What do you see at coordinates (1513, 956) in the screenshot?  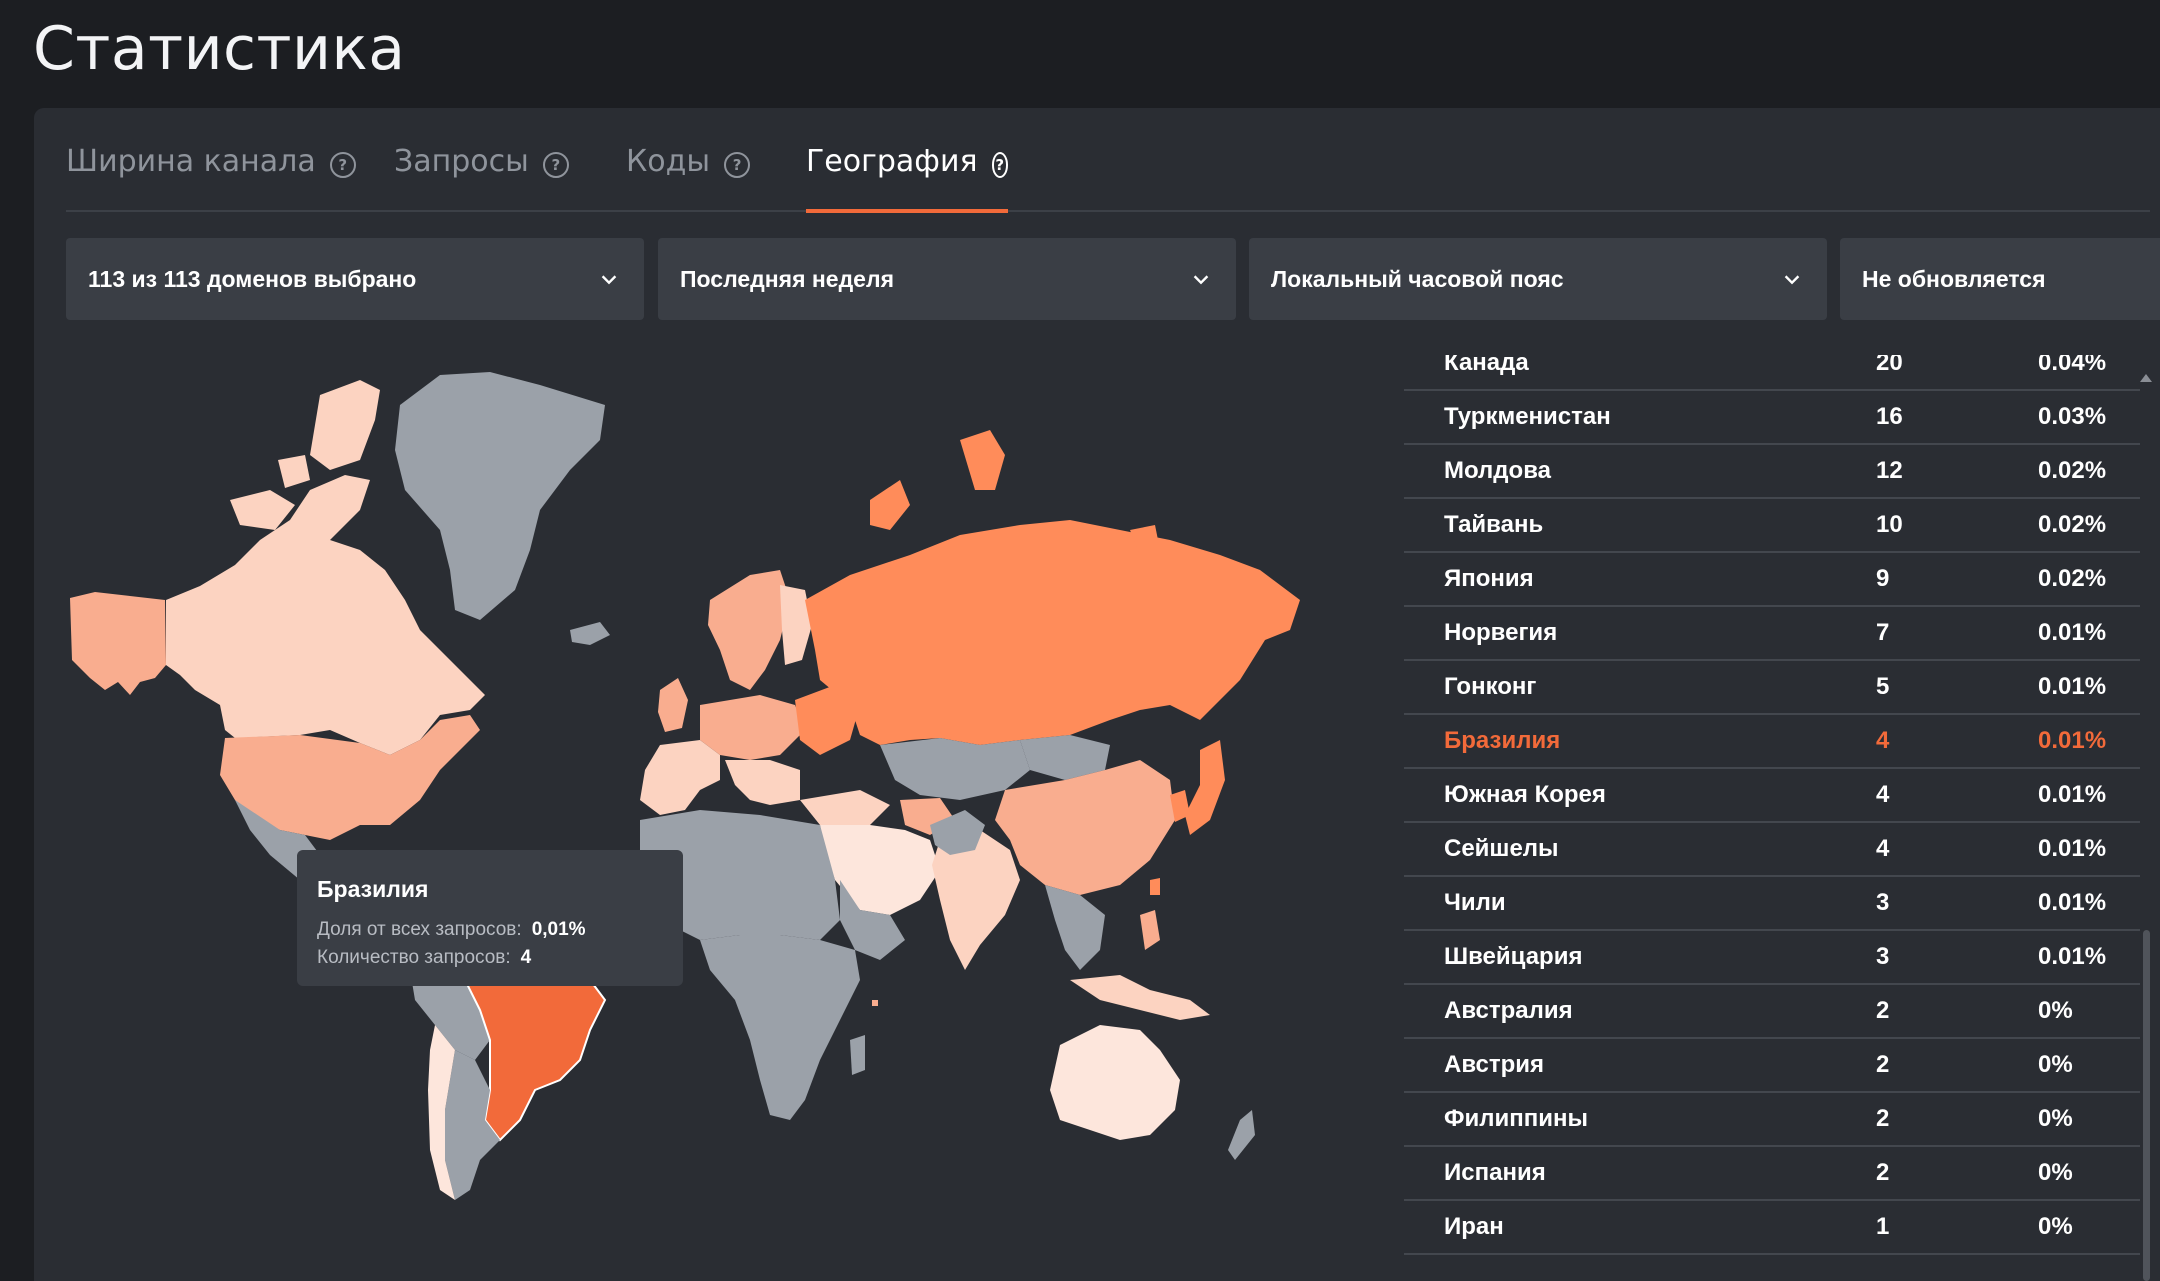 I see `country-name: Швейцария` at bounding box center [1513, 956].